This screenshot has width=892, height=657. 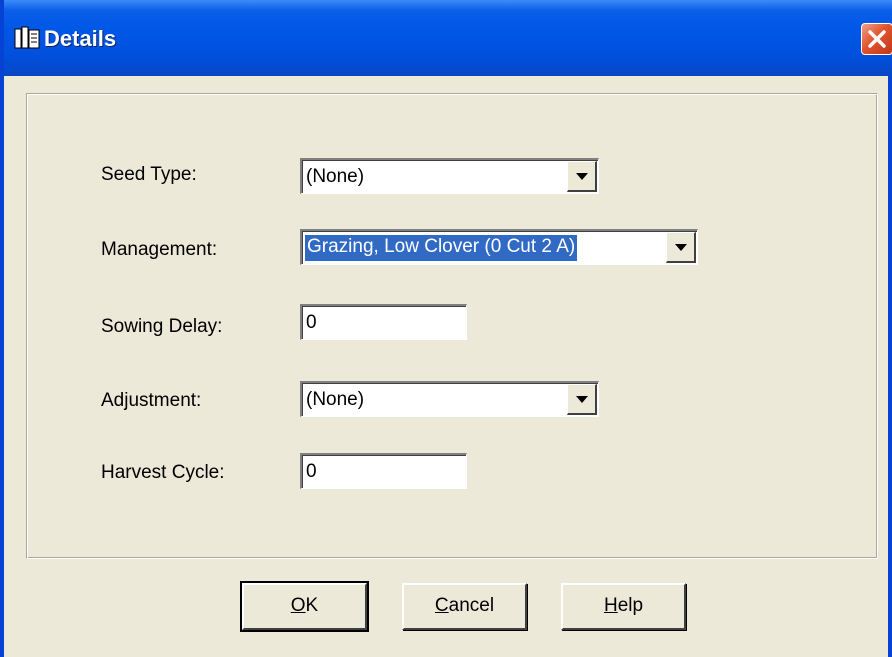 I want to click on management-label: Management:, so click(x=159, y=249).